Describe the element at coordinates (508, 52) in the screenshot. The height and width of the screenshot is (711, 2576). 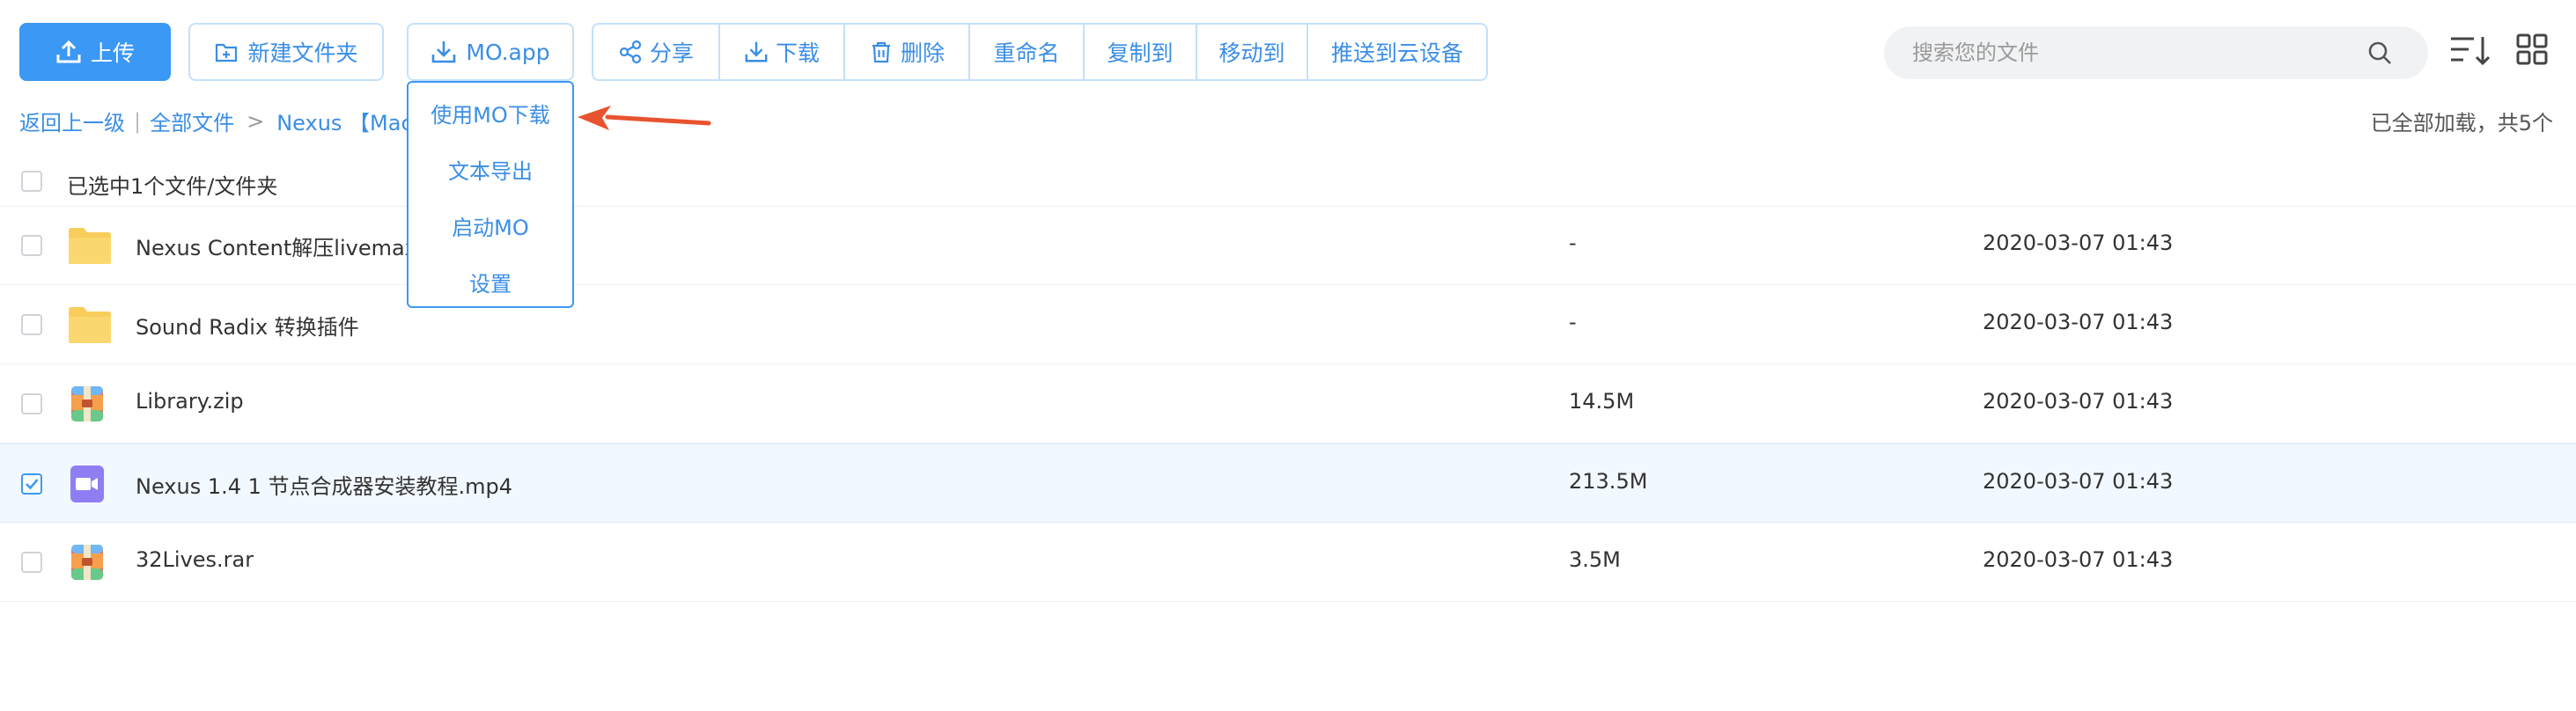
I see `mo-app-label: MO.app` at that location.